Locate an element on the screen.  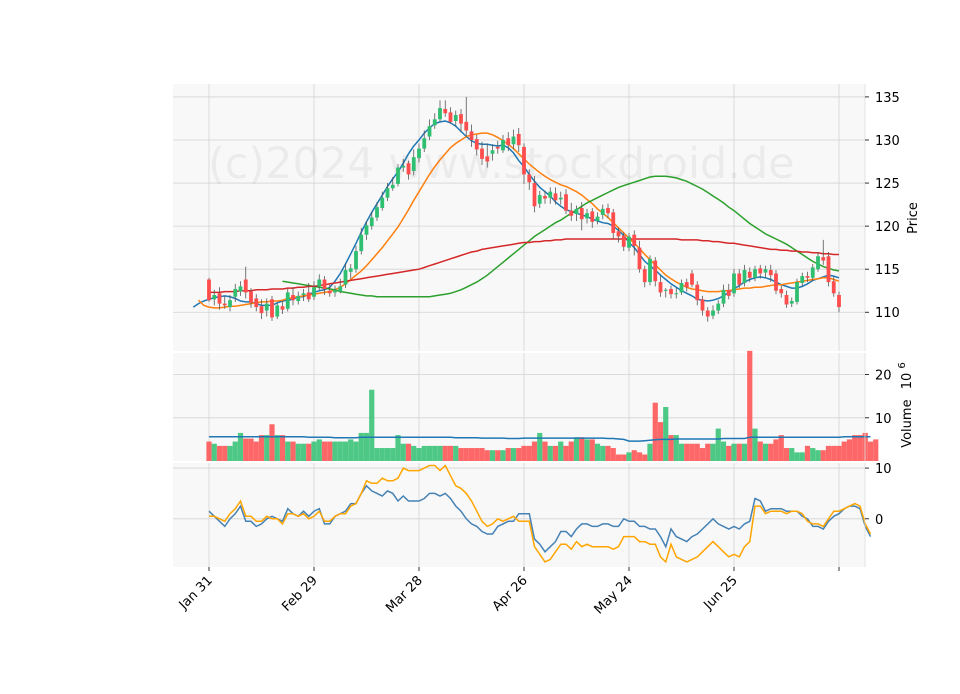
volume-axis-label-main: Volume is located at coordinates (907, 423).